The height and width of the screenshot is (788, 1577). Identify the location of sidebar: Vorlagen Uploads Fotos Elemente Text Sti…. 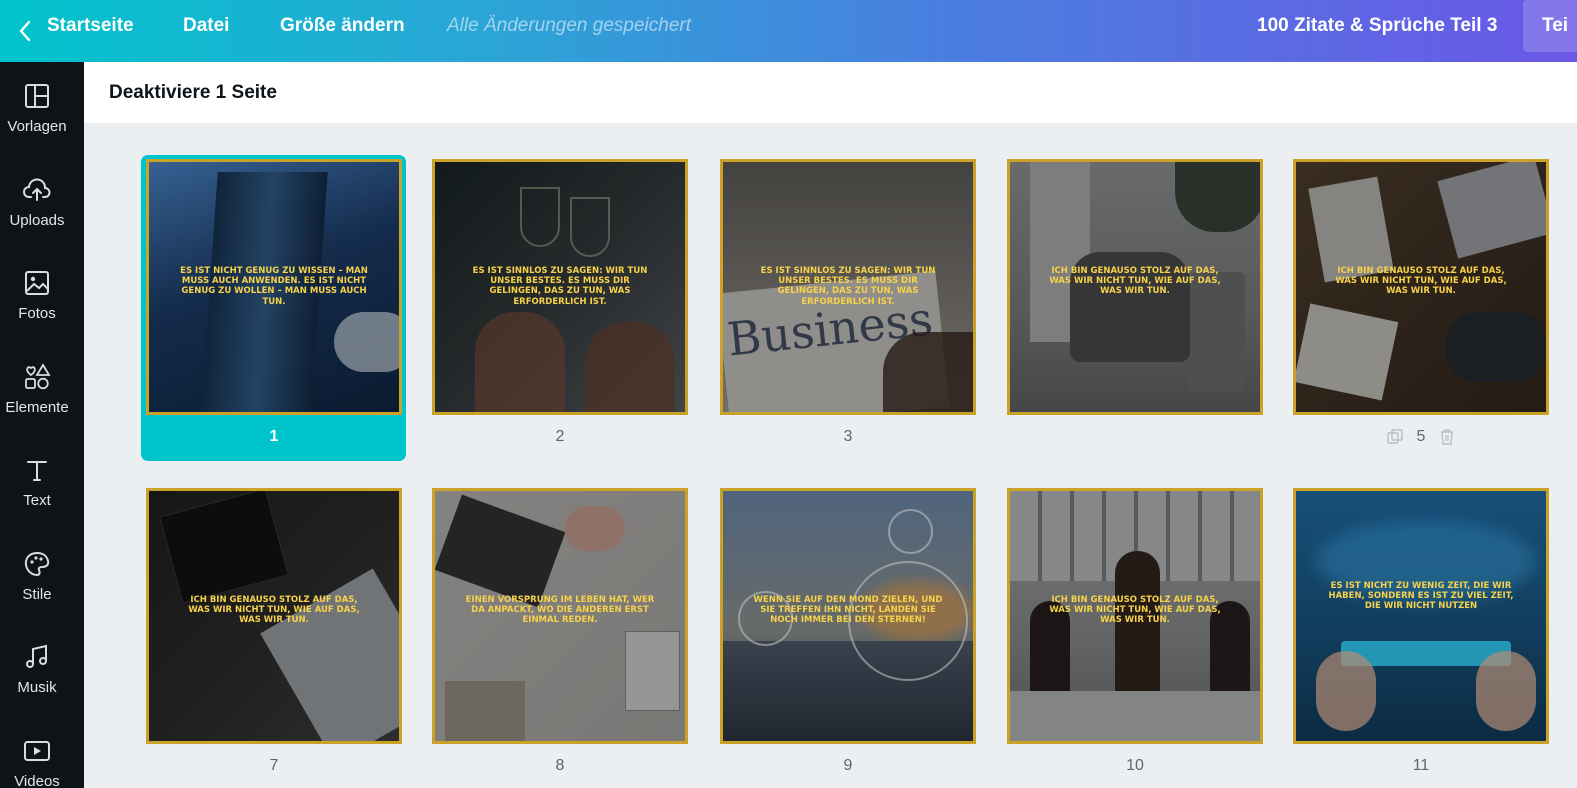
(42, 425).